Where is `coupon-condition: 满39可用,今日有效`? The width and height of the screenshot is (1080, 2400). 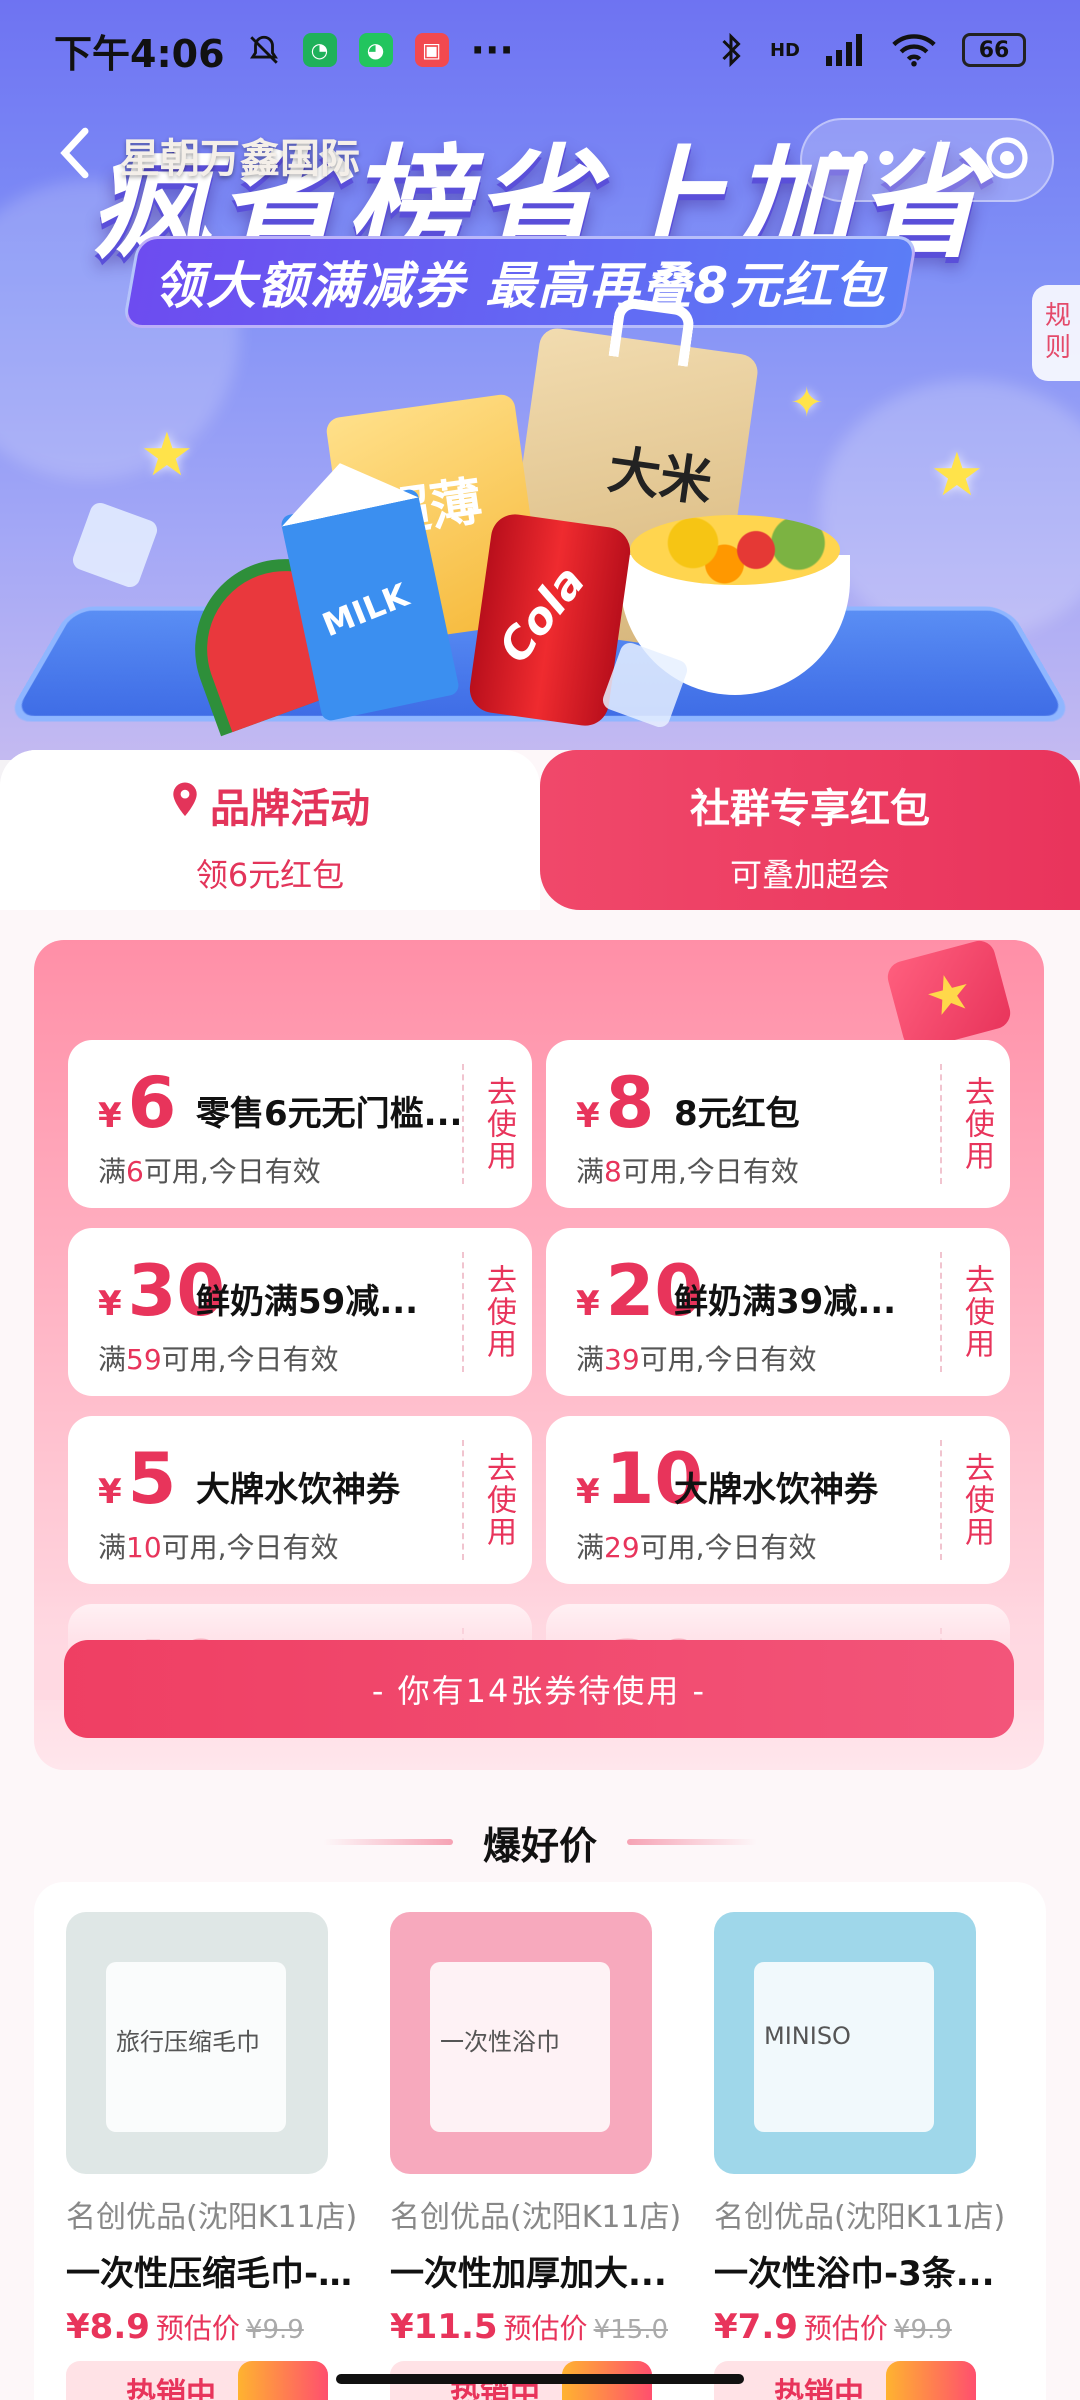 coupon-condition: 满39可用,今日有效 is located at coordinates (696, 1358).